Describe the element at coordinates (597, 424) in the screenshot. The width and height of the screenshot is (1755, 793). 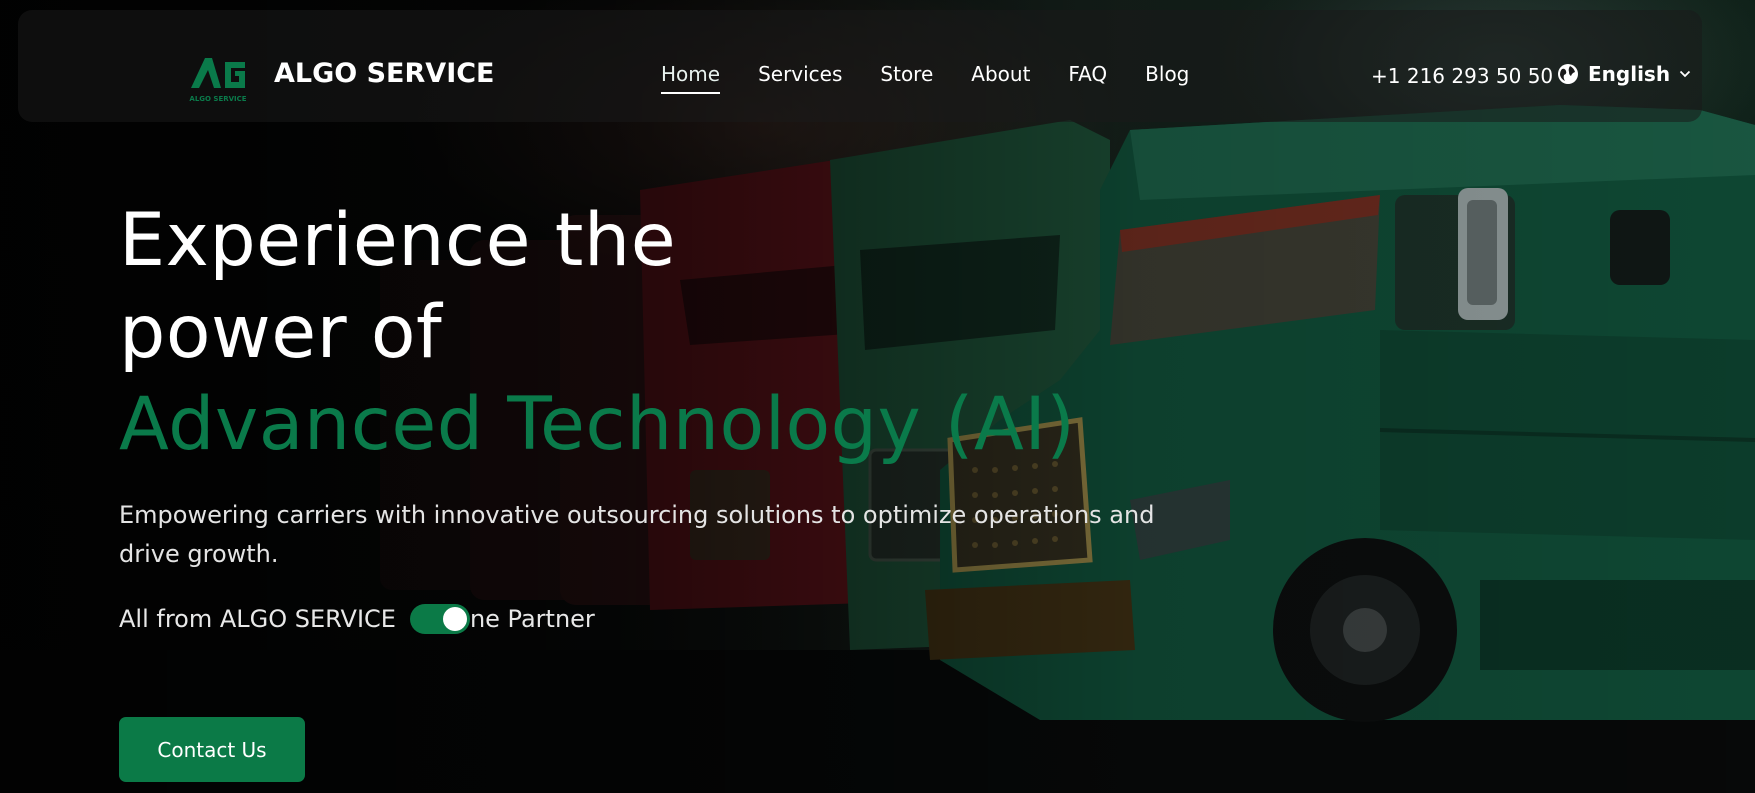
I see `headline-accent: Advanced Technology (AI)` at that location.